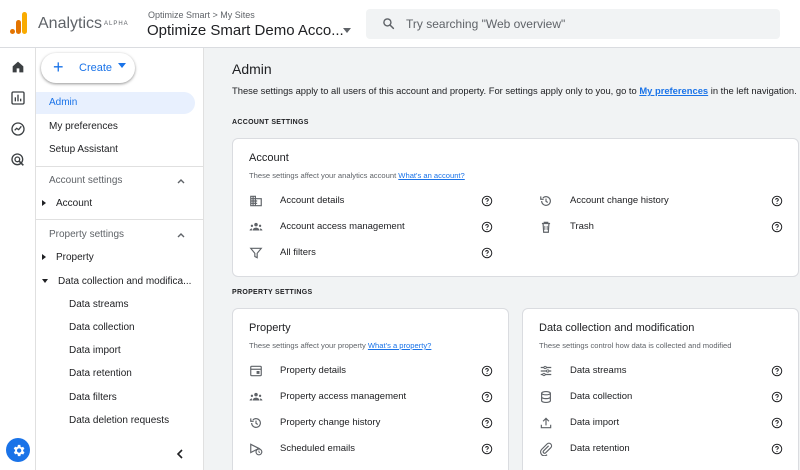 Image resolution: width=800 pixels, height=470 pixels. I want to click on explore-icon, so click(18, 129).